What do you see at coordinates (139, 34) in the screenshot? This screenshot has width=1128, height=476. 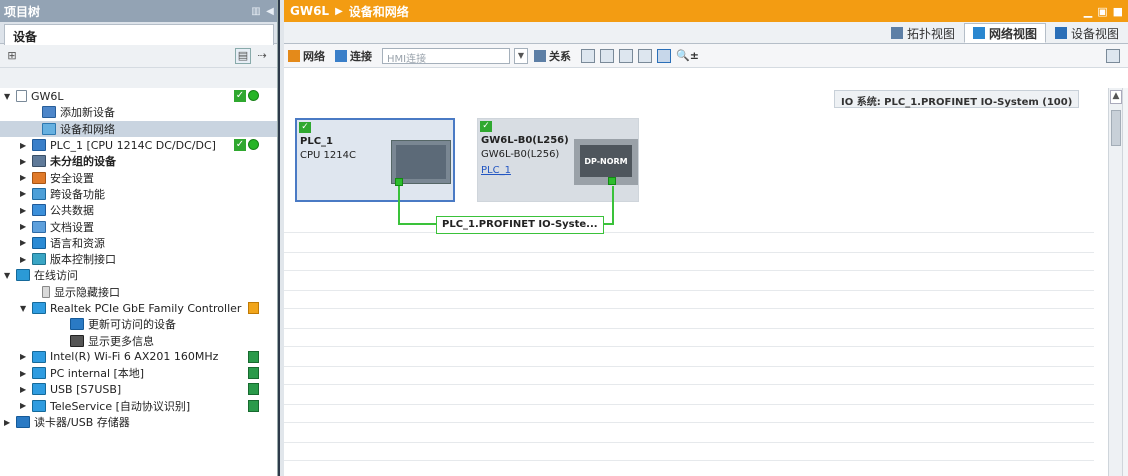 I see `tab-devices: 设备` at bounding box center [139, 34].